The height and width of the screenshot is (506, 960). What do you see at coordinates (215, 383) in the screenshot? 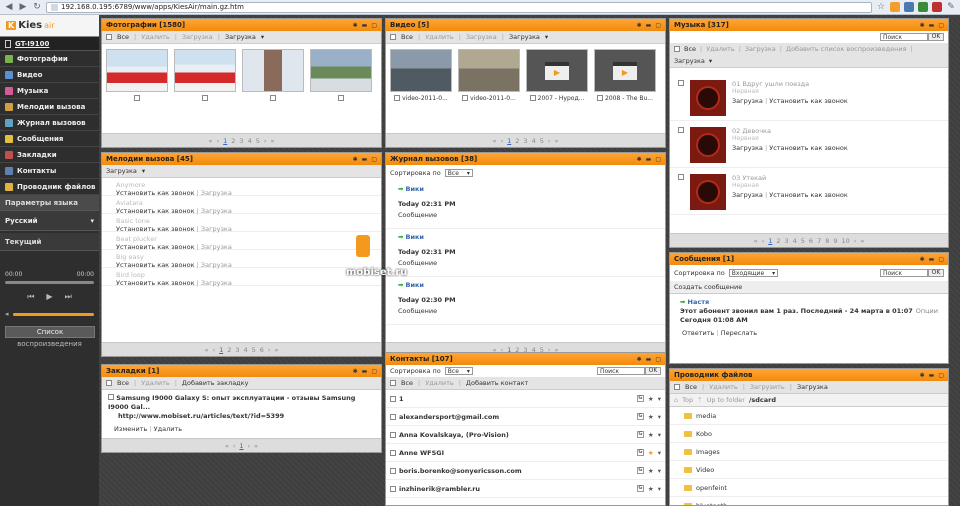
I see `add-bookmark-button: Добавить закладку` at bounding box center [215, 383].